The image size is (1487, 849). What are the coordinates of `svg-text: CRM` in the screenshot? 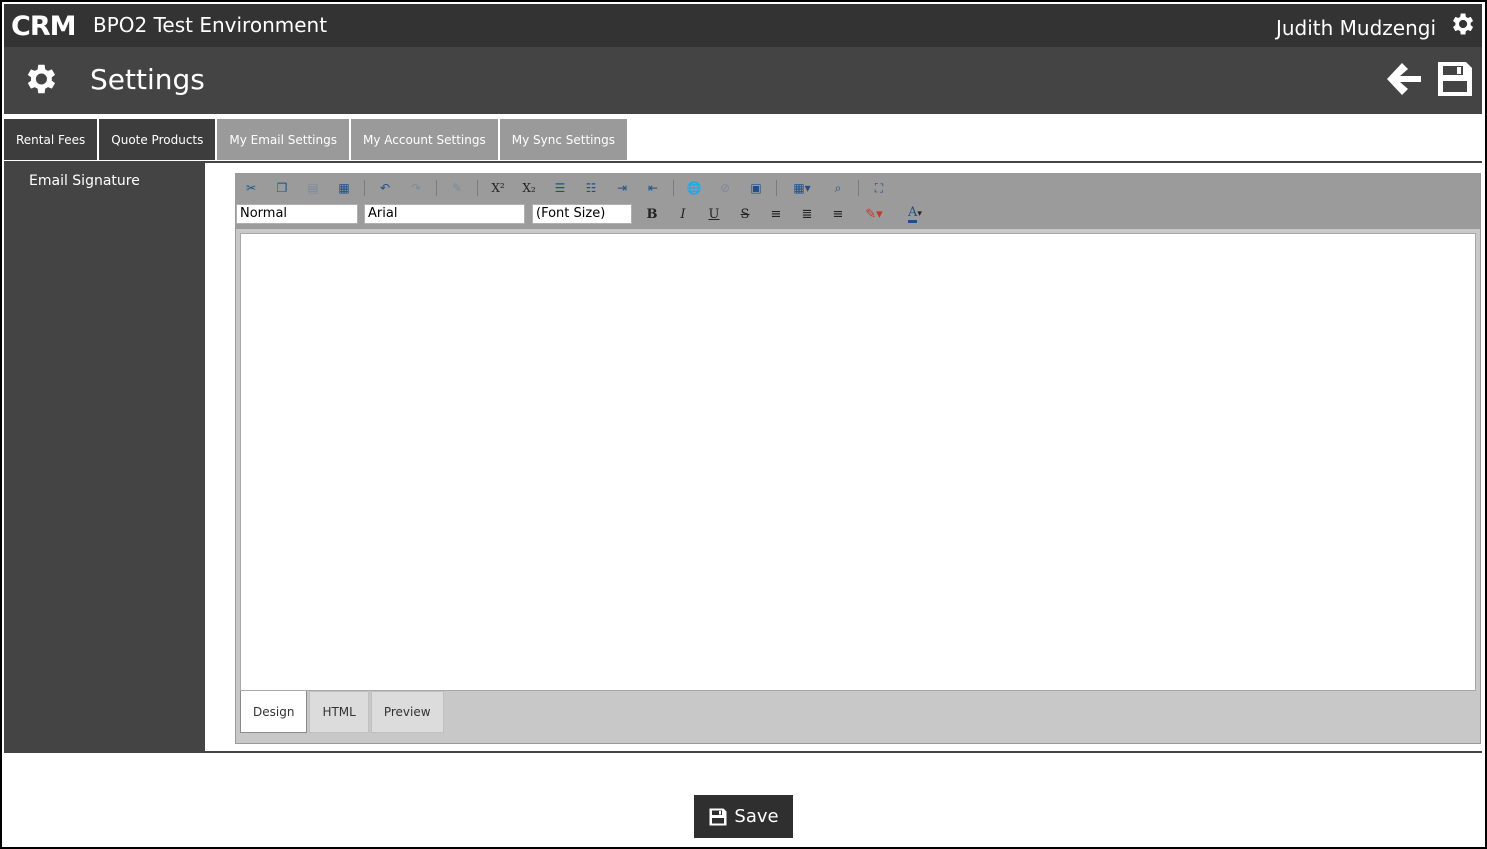 It's located at (43, 25).